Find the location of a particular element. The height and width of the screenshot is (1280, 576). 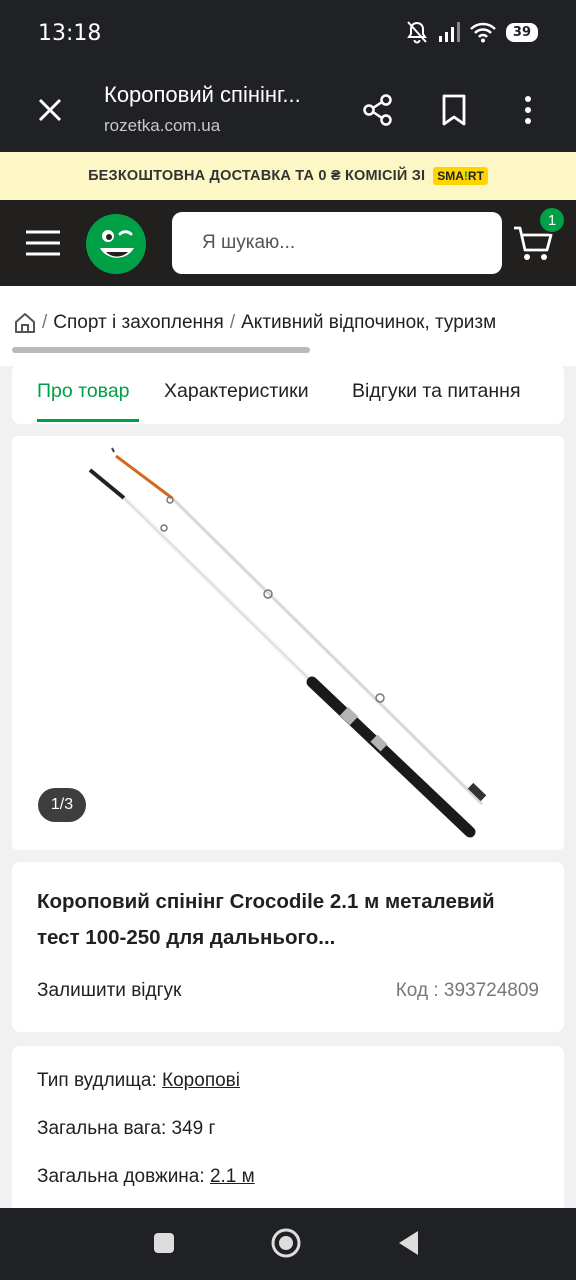

product-code: Код : 393724809 is located at coordinates (467, 991).